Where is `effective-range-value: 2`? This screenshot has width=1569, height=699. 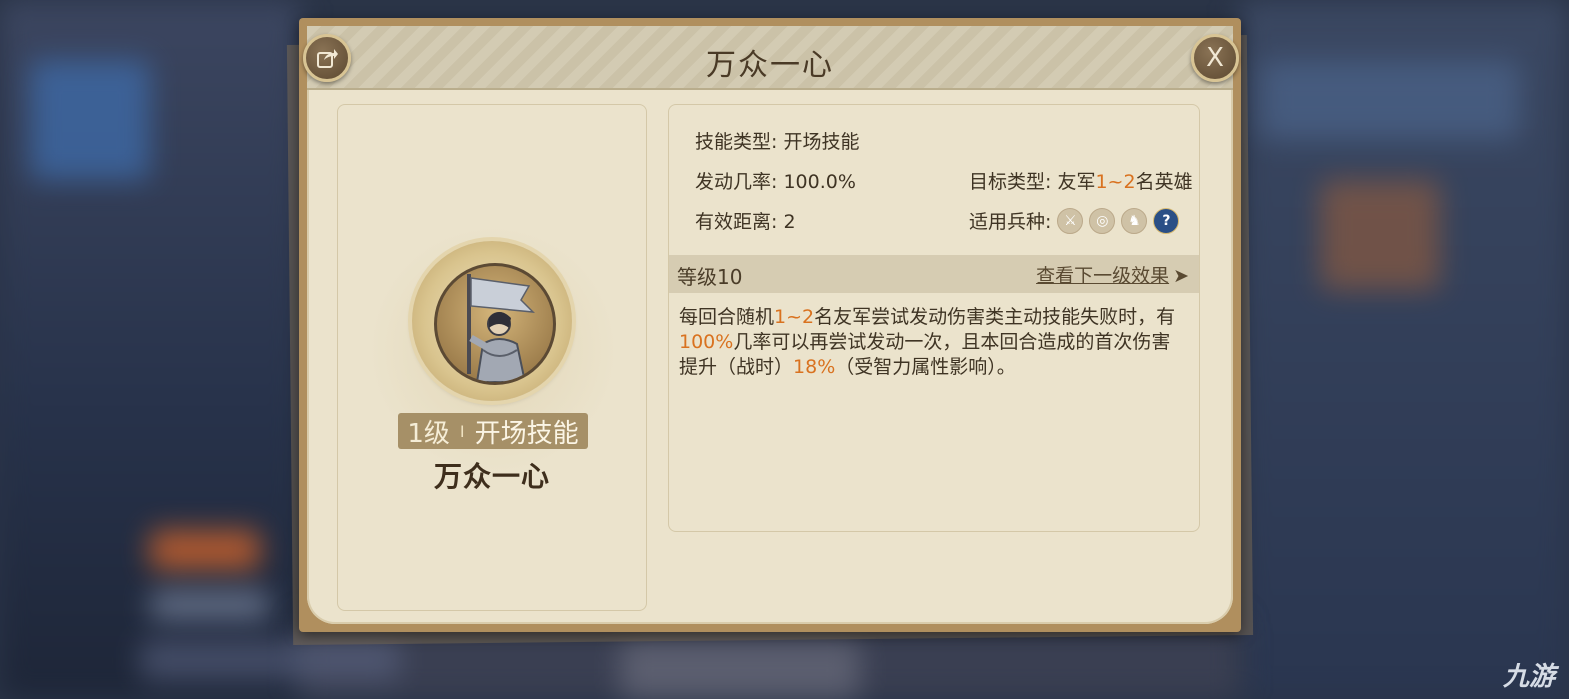 effective-range-value: 2 is located at coordinates (789, 222).